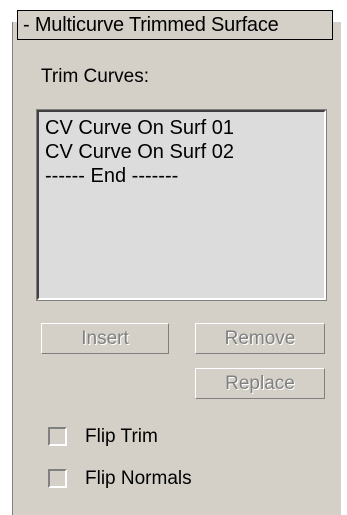  Describe the element at coordinates (181, 152) in the screenshot. I see `list-item: CV Curve On Surf 02` at that location.